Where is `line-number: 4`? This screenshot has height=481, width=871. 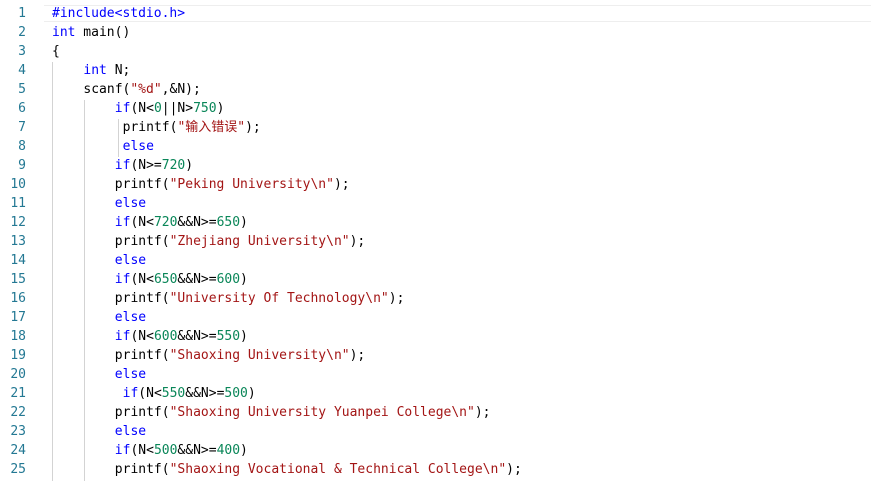
line-number: 4 is located at coordinates (22, 70).